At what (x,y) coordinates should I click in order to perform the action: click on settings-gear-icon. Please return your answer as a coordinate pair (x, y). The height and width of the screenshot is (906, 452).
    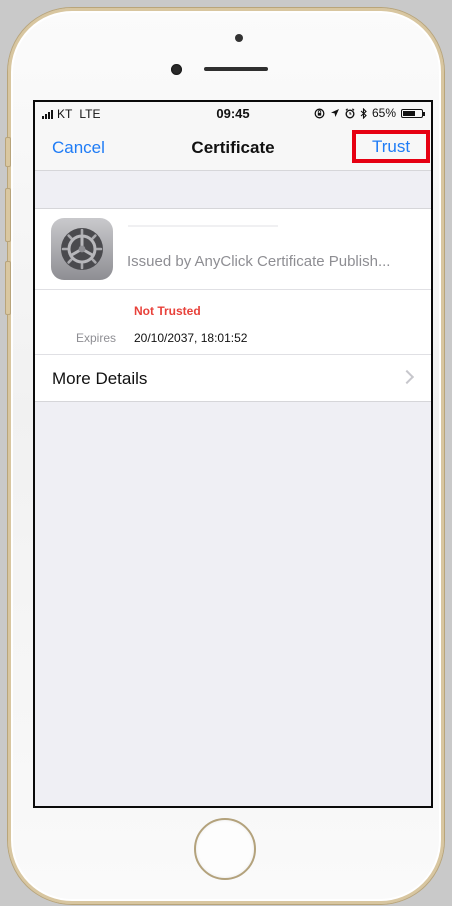
    Looking at the image, I should click on (82, 249).